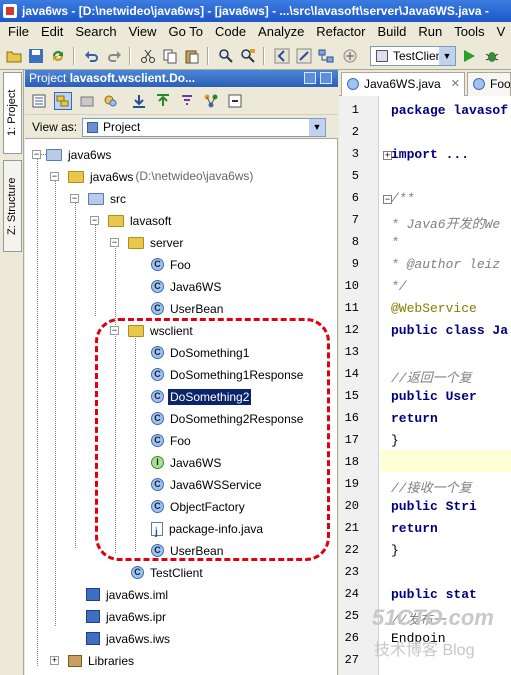 The height and width of the screenshot is (675, 511). Describe the element at coordinates (95, 32) in the screenshot. I see `menu-search: Search` at that location.